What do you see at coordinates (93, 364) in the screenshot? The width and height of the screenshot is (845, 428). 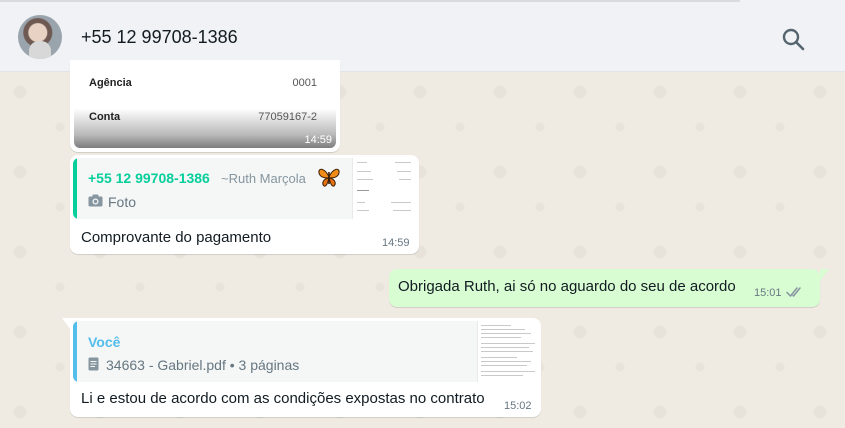 I see `document-icon` at bounding box center [93, 364].